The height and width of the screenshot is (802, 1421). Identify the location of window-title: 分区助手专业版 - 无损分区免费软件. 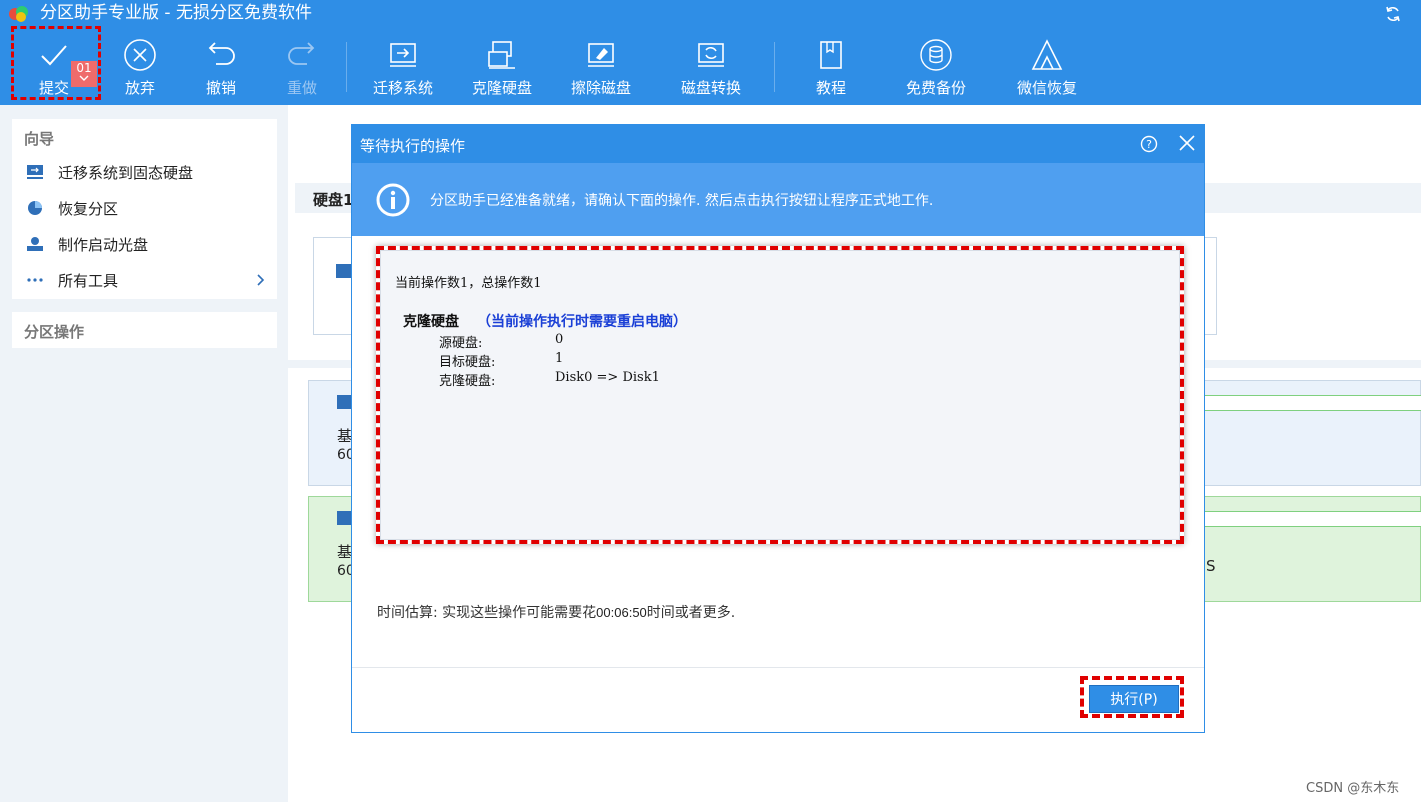
(176, 13).